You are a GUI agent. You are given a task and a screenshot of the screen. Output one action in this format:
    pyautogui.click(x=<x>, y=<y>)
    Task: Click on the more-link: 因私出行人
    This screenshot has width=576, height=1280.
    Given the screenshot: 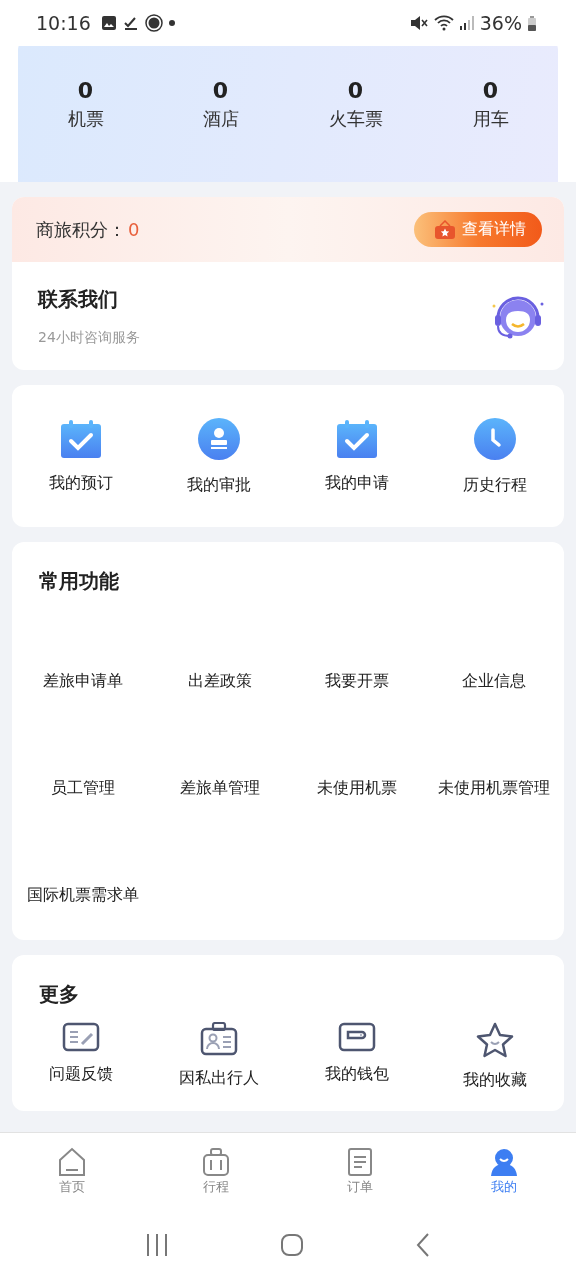 What is the action you would take?
    pyautogui.click(x=219, y=1056)
    